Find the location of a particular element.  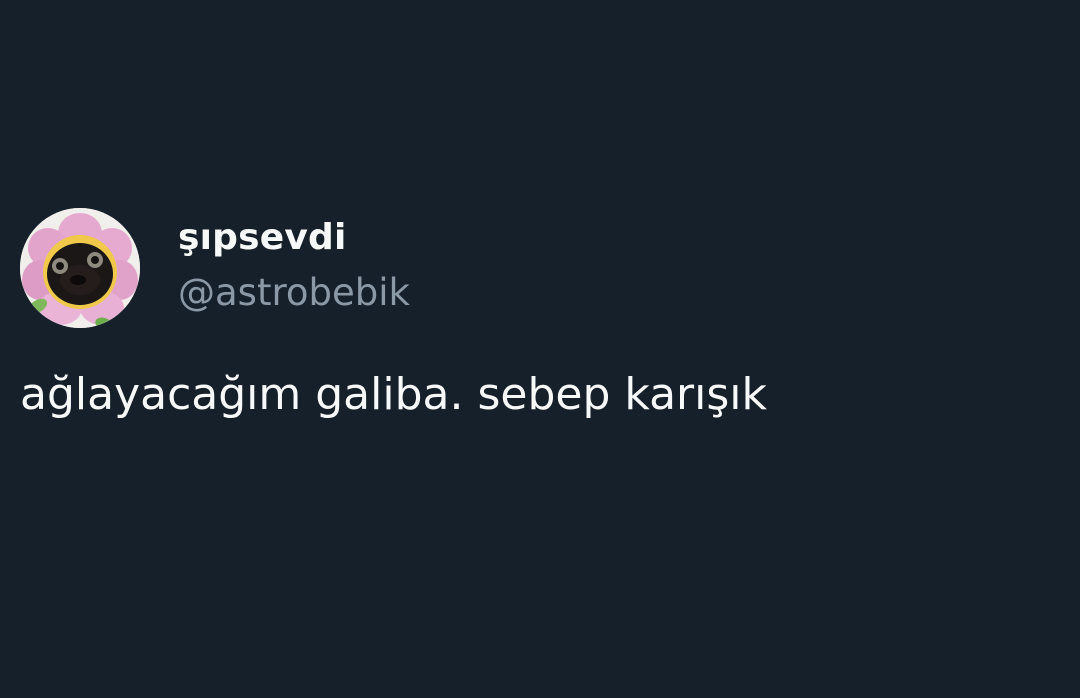

author-handle: @astrobebik is located at coordinates (294, 293).